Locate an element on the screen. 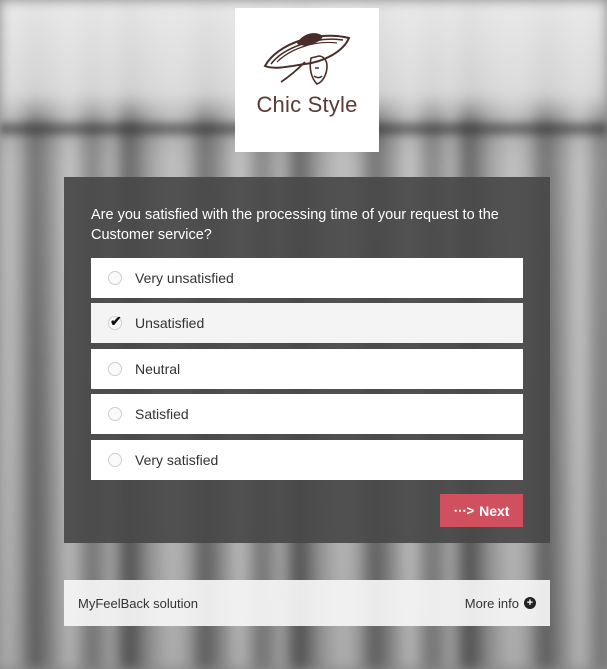  brand-logo: Chic Style is located at coordinates (307, 80).